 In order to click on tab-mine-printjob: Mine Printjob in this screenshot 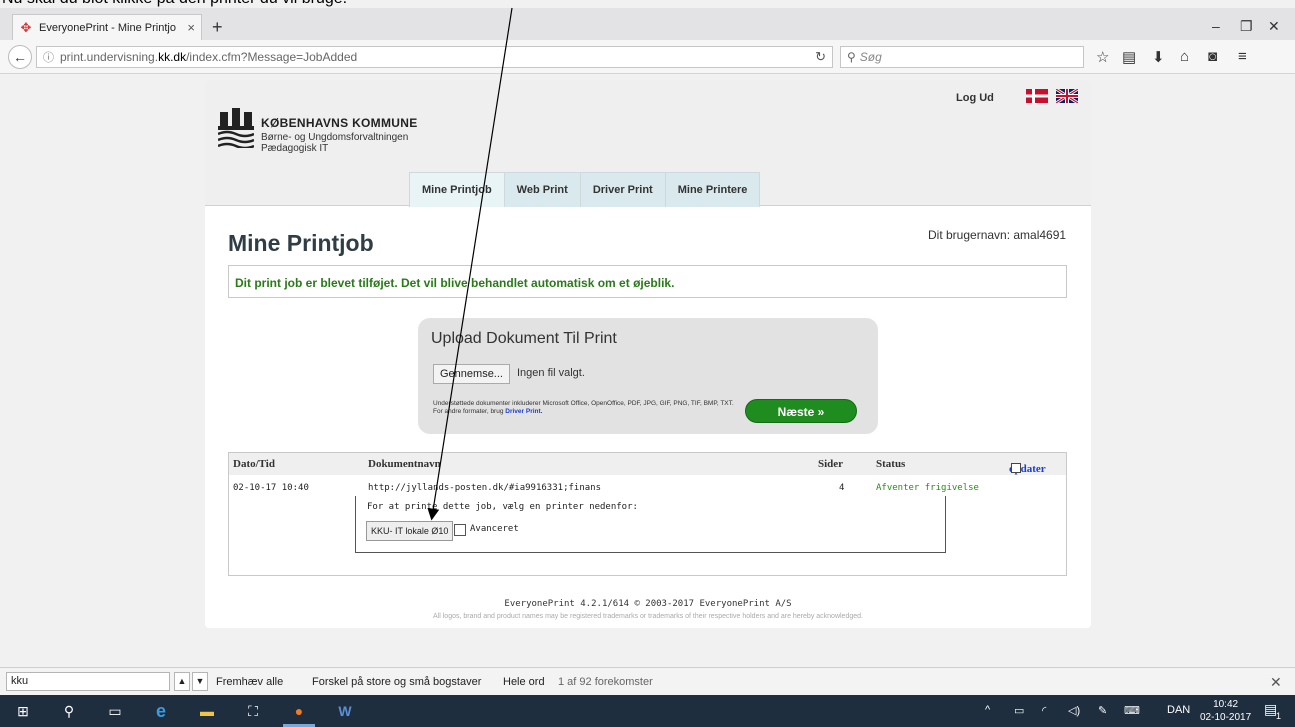, I will do `click(457, 189)`.